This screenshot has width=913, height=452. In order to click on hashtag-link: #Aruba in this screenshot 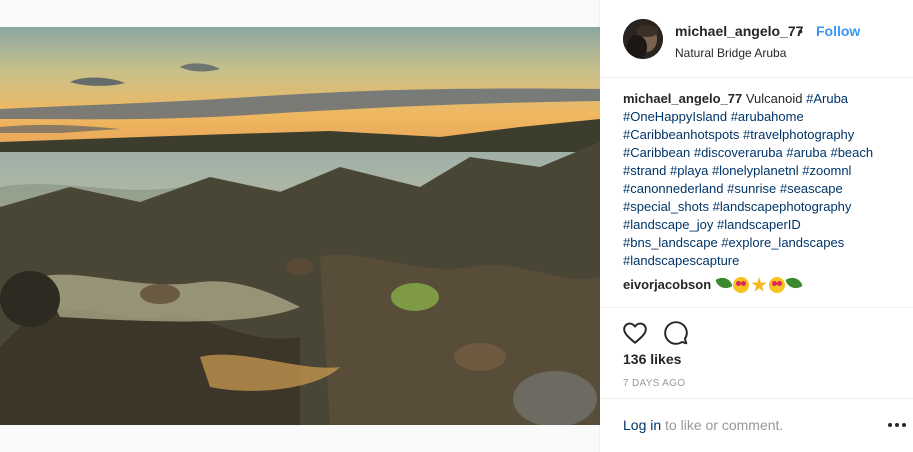, I will do `click(827, 98)`.